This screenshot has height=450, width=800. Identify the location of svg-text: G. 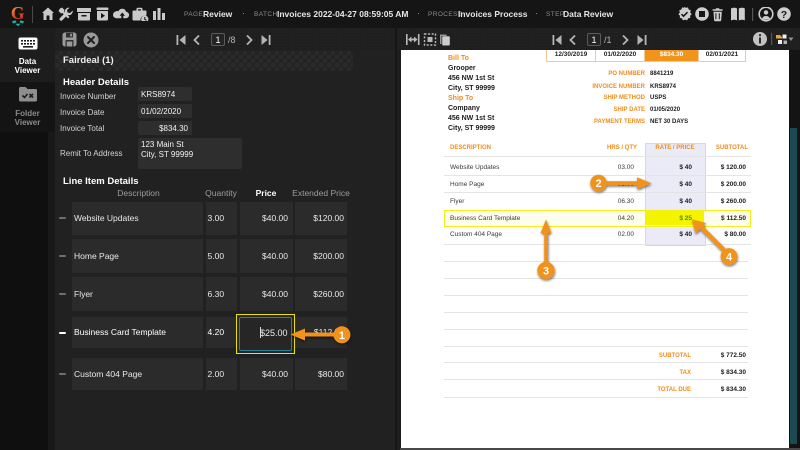
(18, 13).